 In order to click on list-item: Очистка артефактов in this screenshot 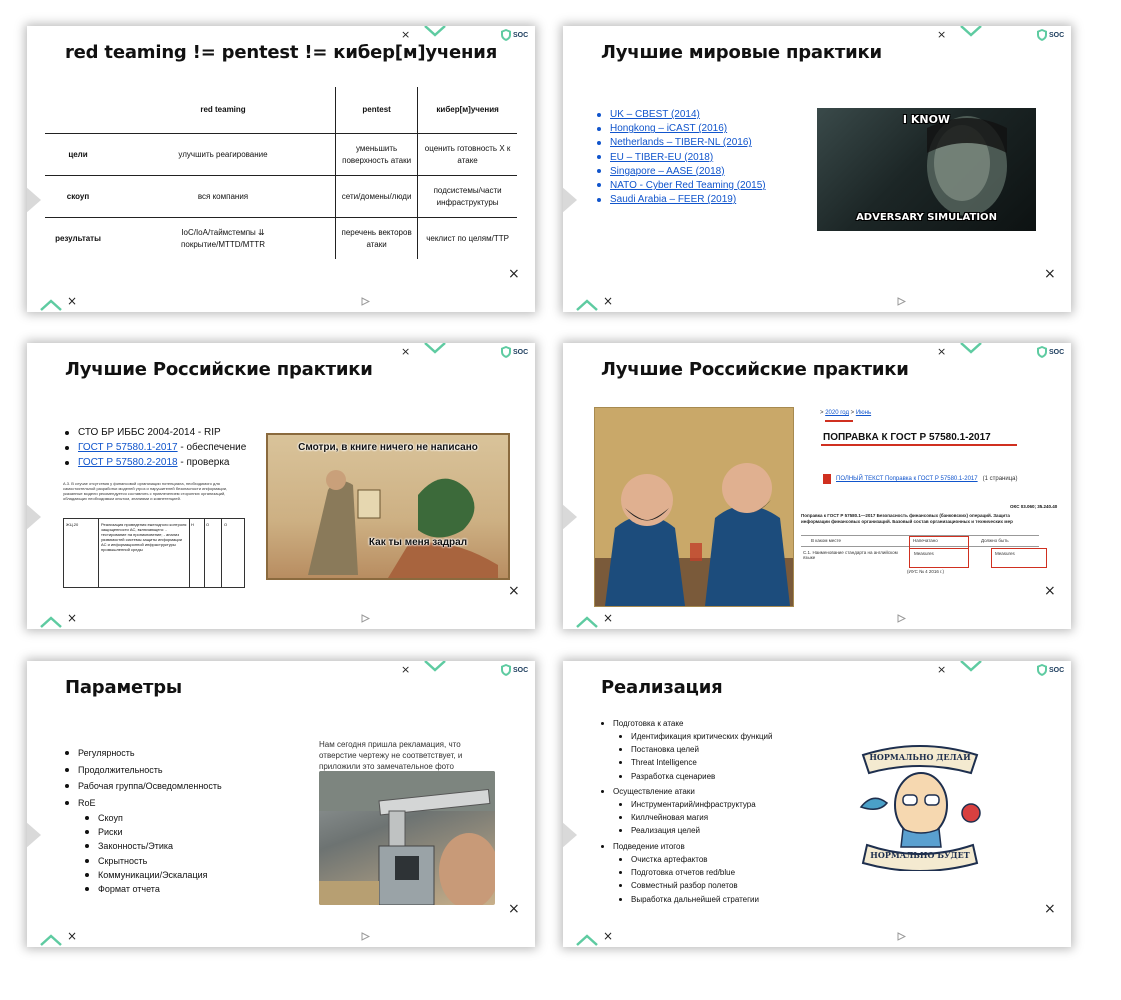, I will do `click(689, 859)`.